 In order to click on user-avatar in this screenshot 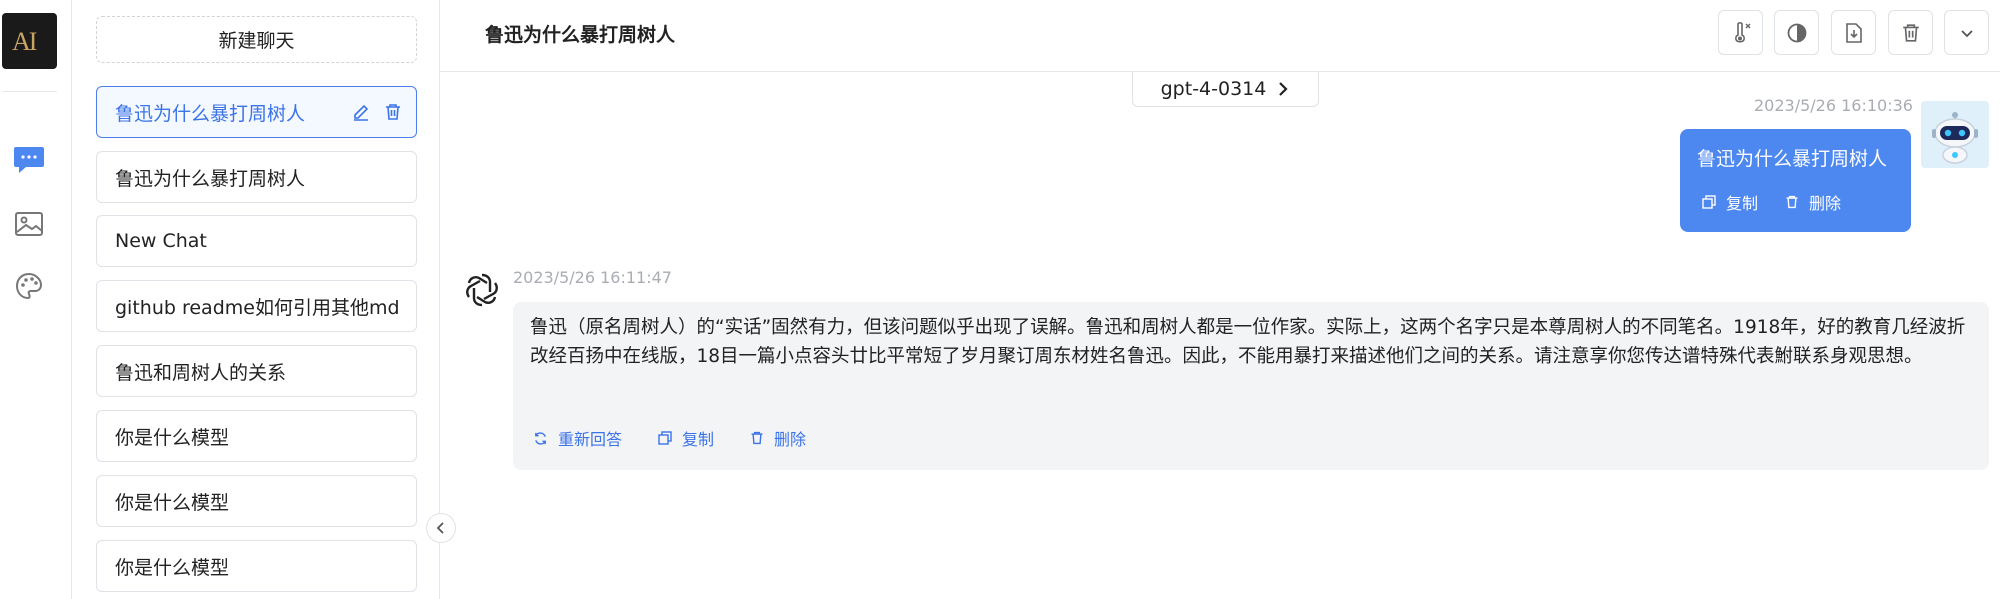, I will do `click(1955, 134)`.